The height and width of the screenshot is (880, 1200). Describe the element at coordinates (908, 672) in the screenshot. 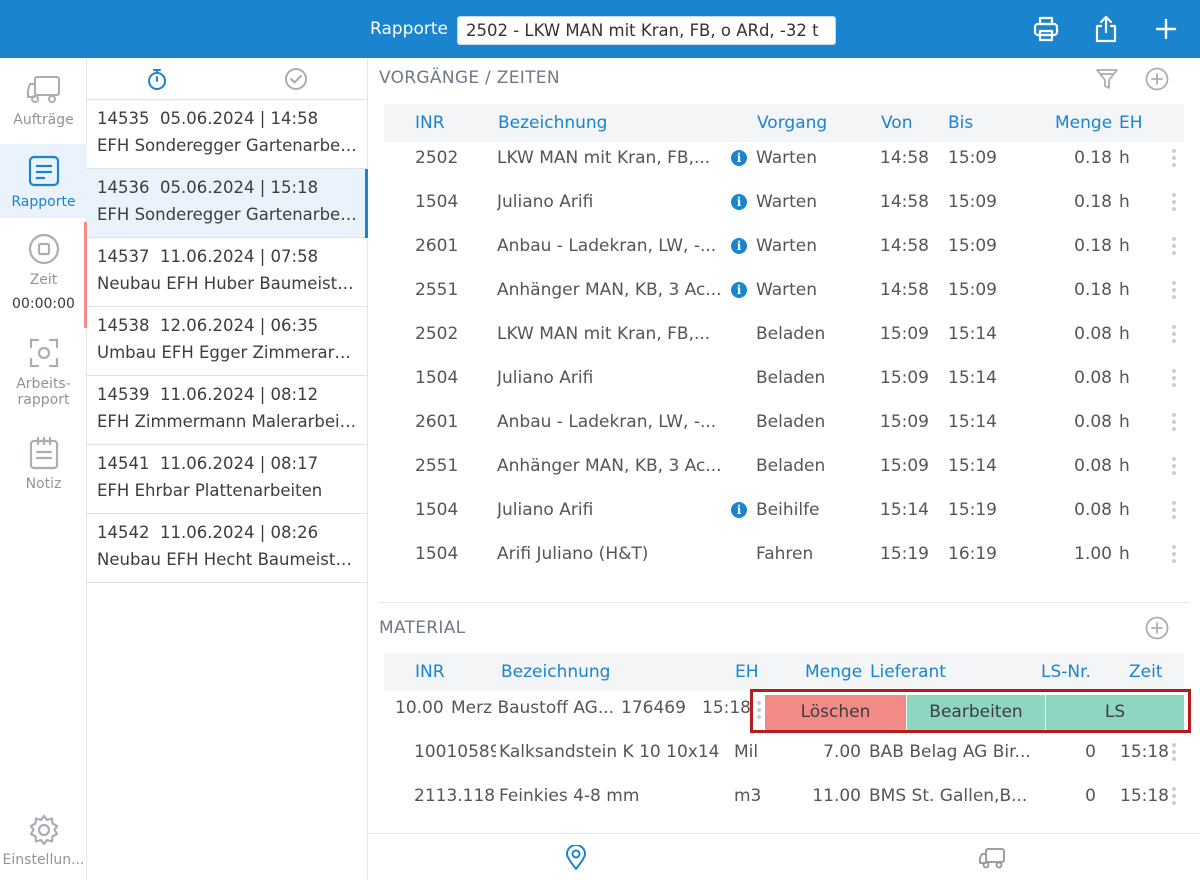

I see `col-lieferant: Lieferant` at that location.